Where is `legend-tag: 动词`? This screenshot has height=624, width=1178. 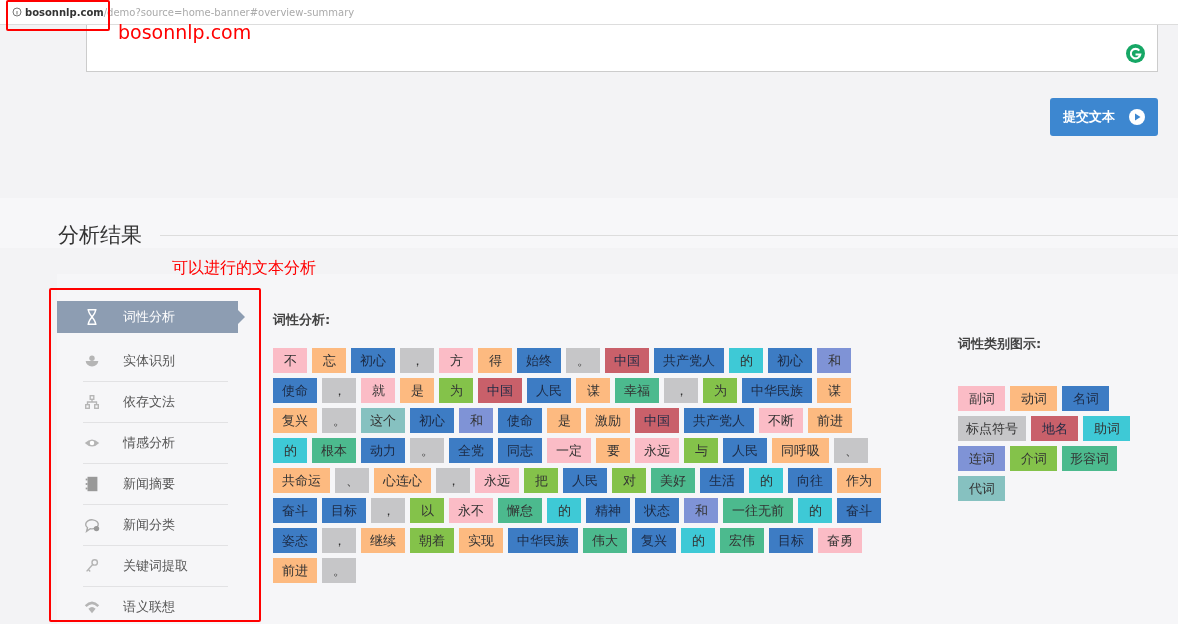
legend-tag: 动词 is located at coordinates (1033, 398).